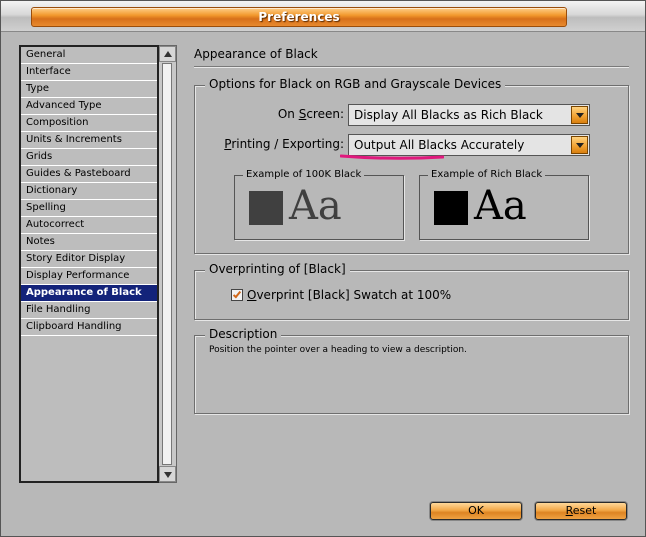  Describe the element at coordinates (392, 157) in the screenshot. I see `highlight-underline` at that location.